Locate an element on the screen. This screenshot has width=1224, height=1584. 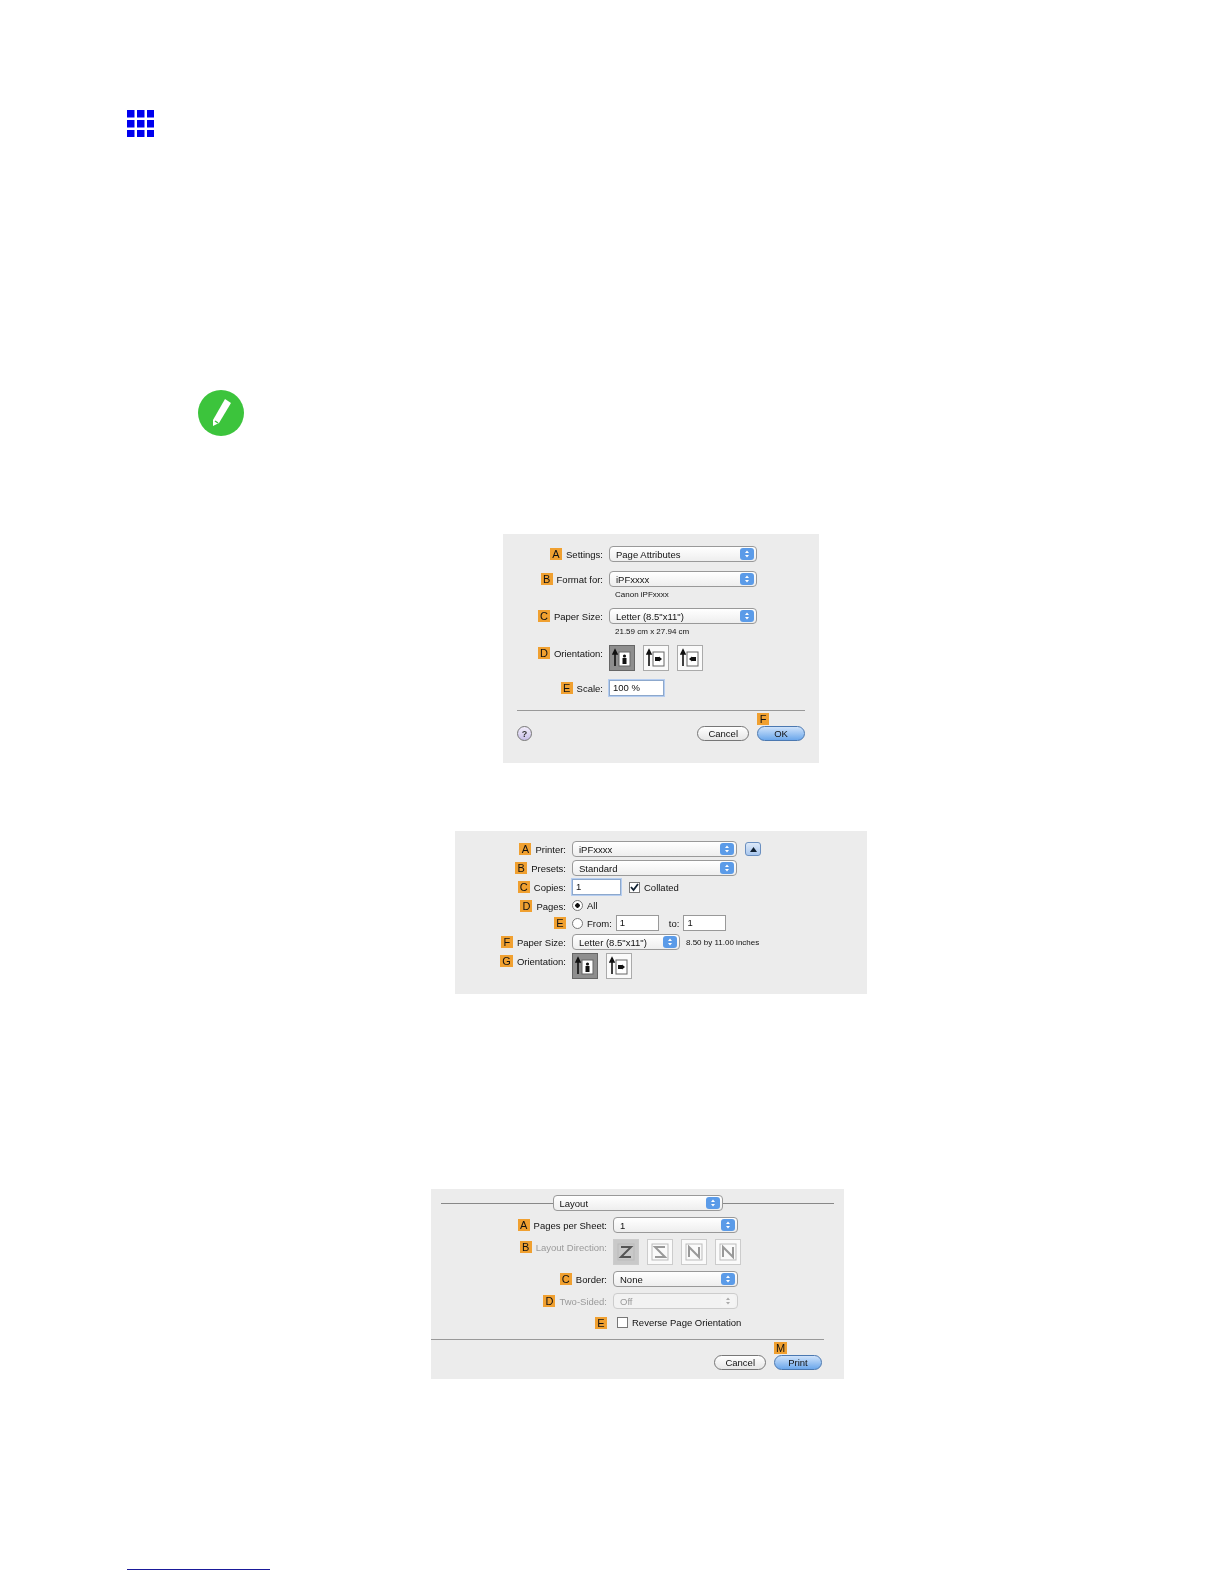
field-label: Printer: is located at coordinates (550, 849).